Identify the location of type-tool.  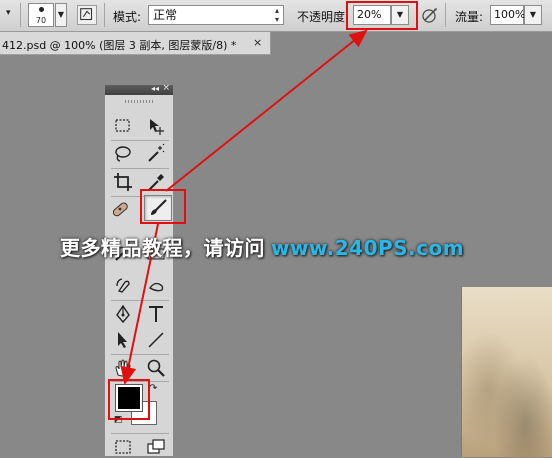
(156, 314).